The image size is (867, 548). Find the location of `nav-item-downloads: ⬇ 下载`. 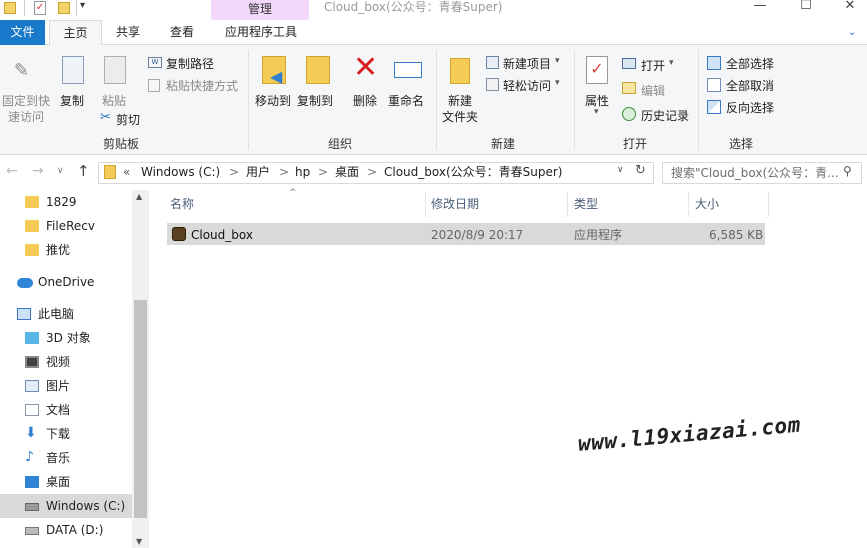

nav-item-downloads: ⬇ 下载 is located at coordinates (66, 434).